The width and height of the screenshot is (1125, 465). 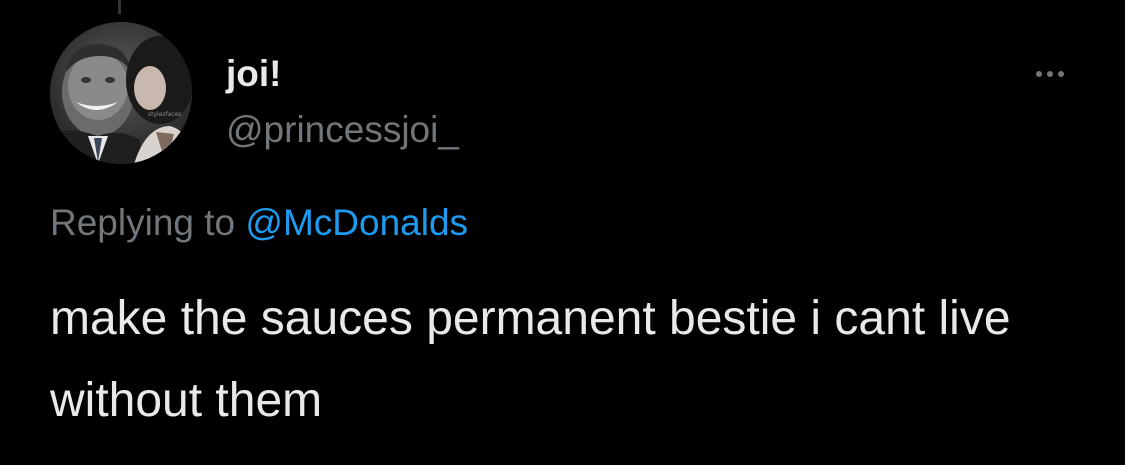 What do you see at coordinates (164, 114) in the screenshot?
I see `avatar-watermark: stylesfaces` at bounding box center [164, 114].